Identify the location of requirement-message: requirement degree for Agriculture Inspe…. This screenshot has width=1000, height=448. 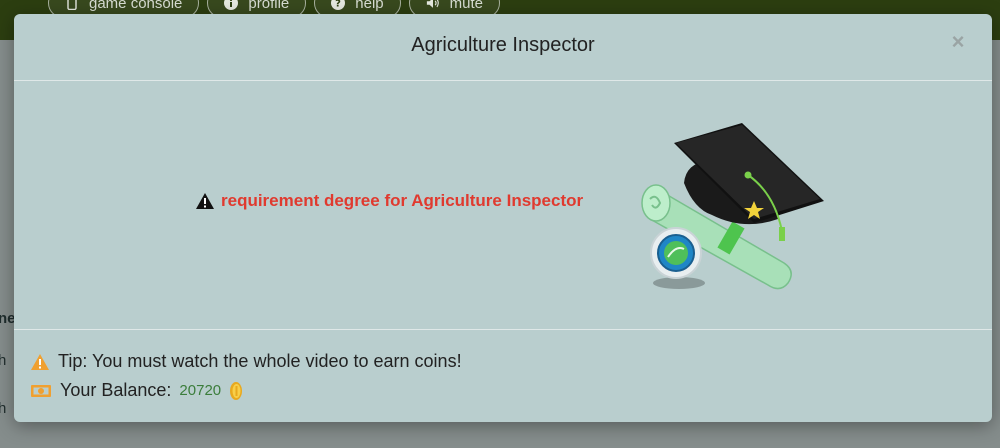
(389, 201).